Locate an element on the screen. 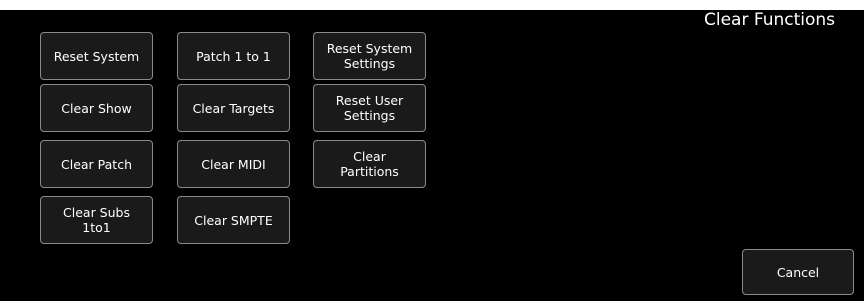 This screenshot has width=864, height=301. panel-title: Clear Functions is located at coordinates (770, 20).